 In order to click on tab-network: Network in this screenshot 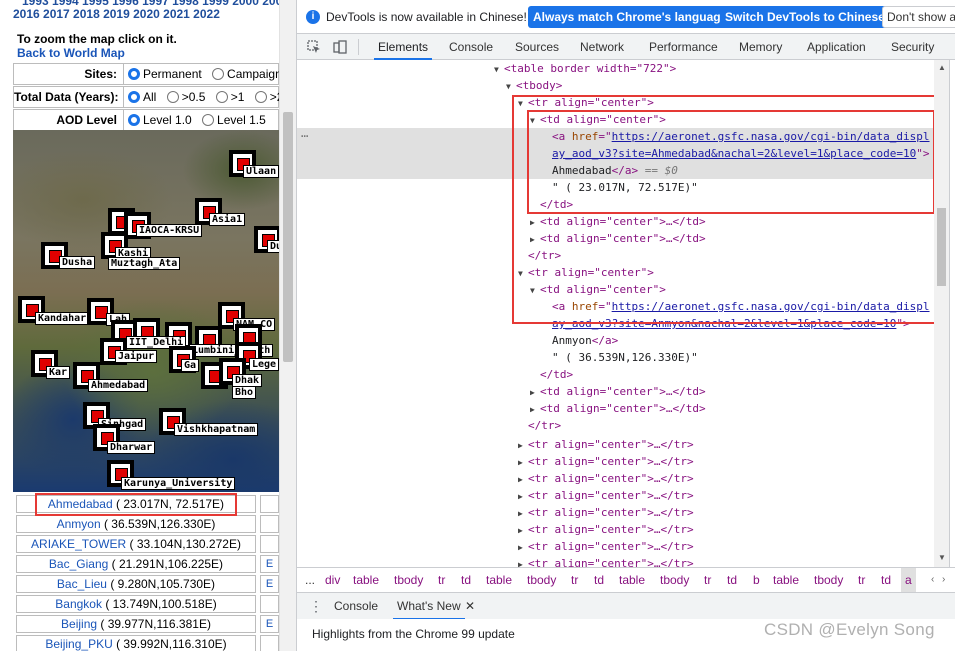, I will do `click(602, 47)`.